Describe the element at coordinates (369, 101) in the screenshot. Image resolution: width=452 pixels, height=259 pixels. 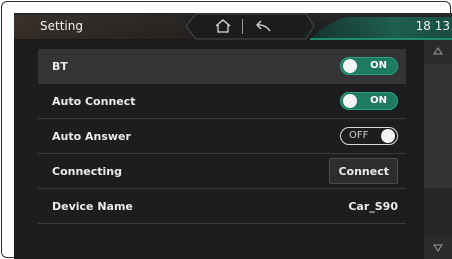
I see `auto-connect-toggle: ON` at that location.